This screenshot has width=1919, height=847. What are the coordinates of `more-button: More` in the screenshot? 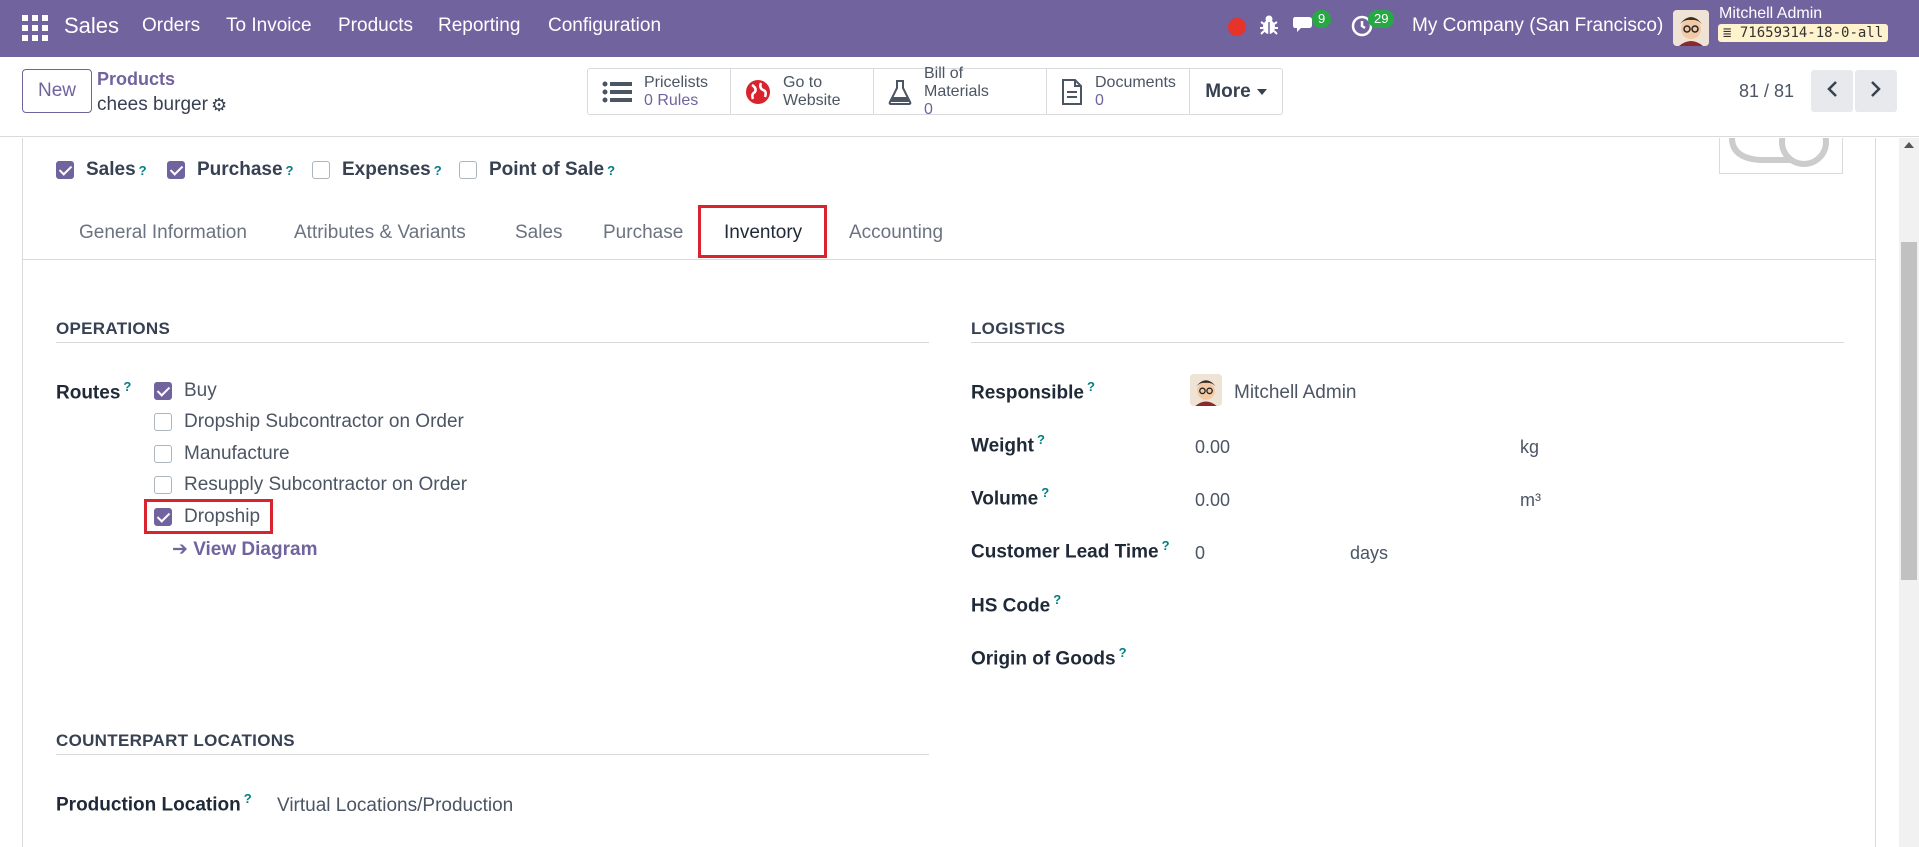 It's located at (1236, 91).